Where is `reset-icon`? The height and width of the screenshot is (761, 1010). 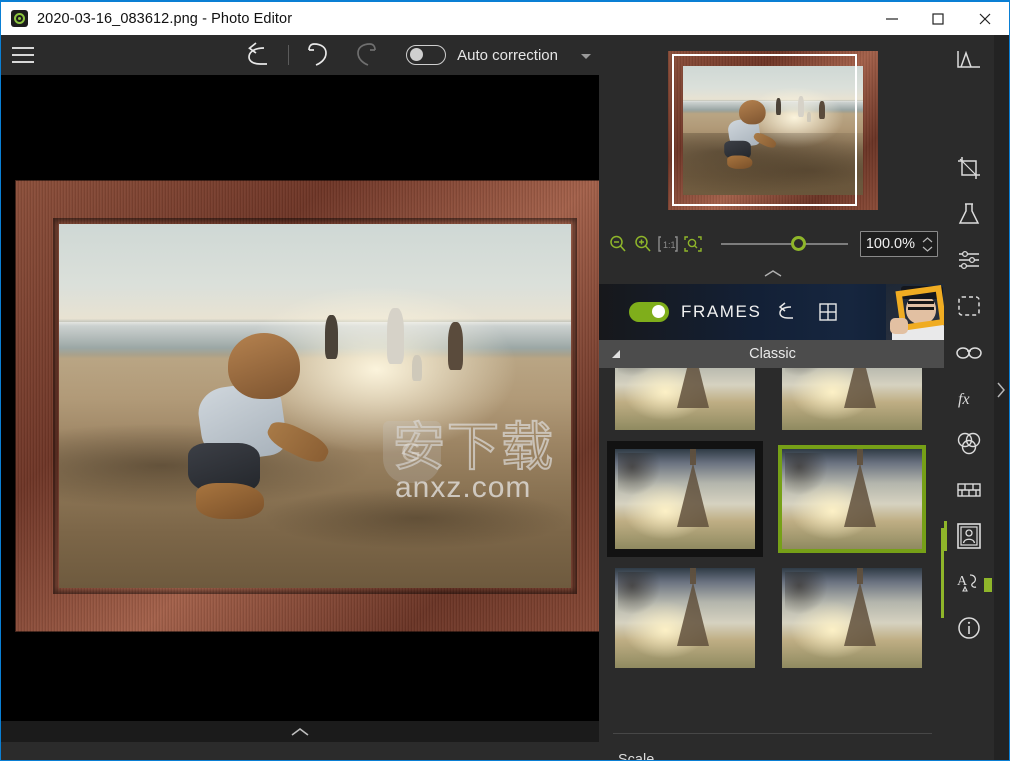 reset-icon is located at coordinates (786, 312).